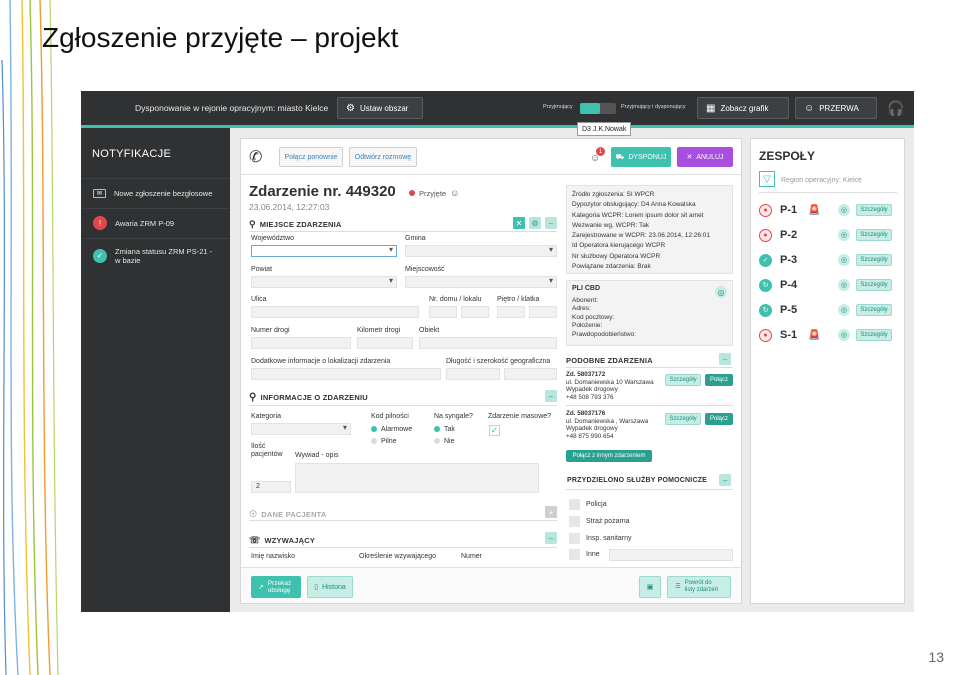 Image resolution: width=960 pixels, height=675 pixels. What do you see at coordinates (551, 512) in the screenshot?
I see `expand-patient-button: +` at bounding box center [551, 512].